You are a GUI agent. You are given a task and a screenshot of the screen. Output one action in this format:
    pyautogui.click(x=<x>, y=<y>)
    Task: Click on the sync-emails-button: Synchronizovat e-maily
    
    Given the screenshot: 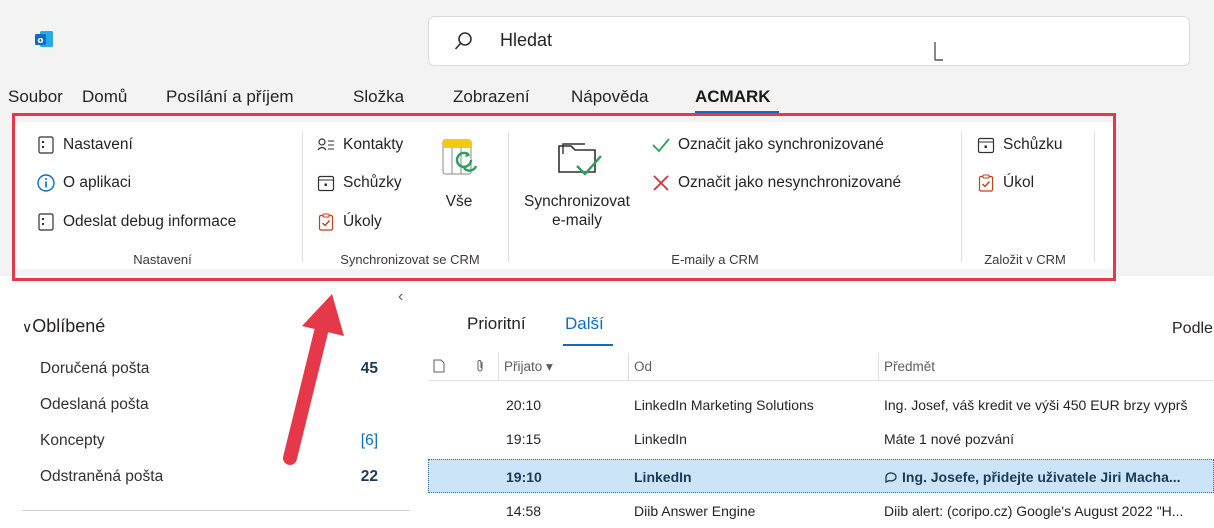 What is the action you would take?
    pyautogui.click(x=577, y=184)
    